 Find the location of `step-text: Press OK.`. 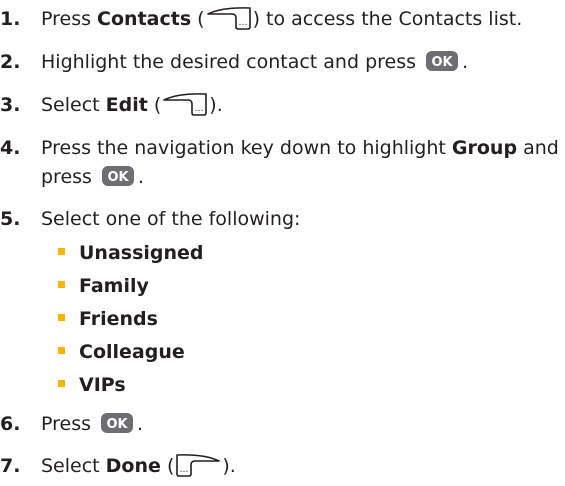

step-text: Press OK. is located at coordinates (92, 423).